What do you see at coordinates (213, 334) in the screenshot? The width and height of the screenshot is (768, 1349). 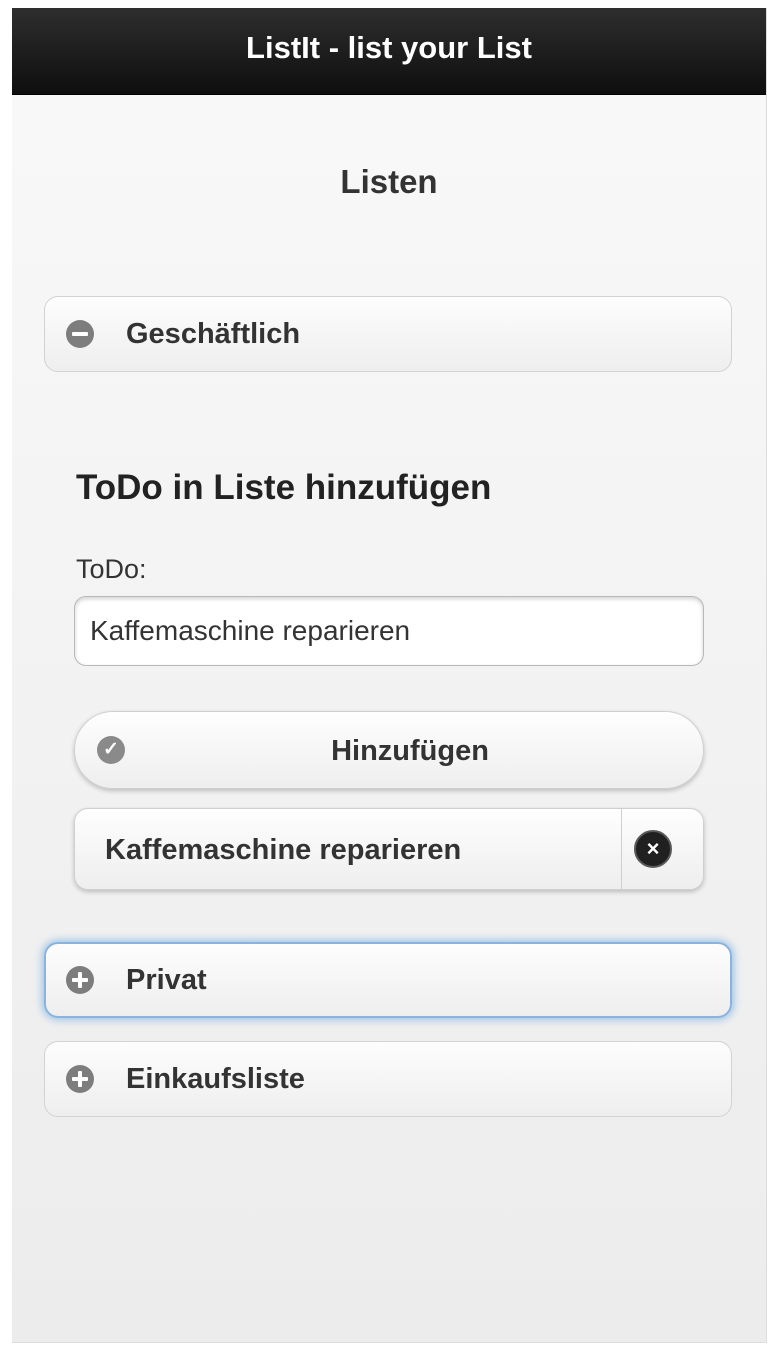 I see `list-toggle-label: Geschäftlich` at bounding box center [213, 334].